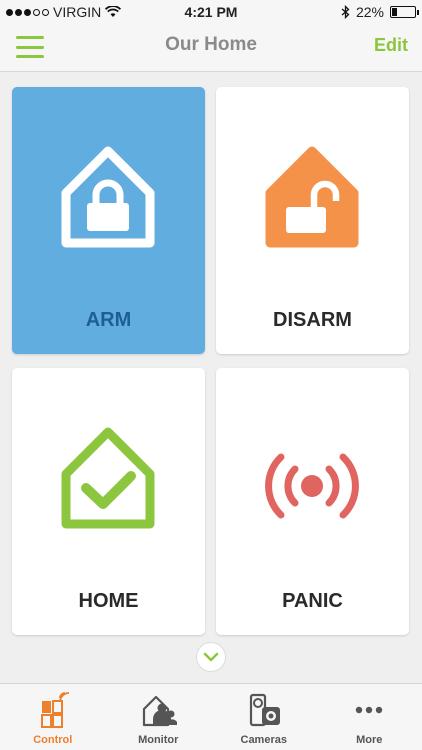  Describe the element at coordinates (211, 12) in the screenshot. I see `status-bar: VIRGIN 4:21 PM 22%` at that location.